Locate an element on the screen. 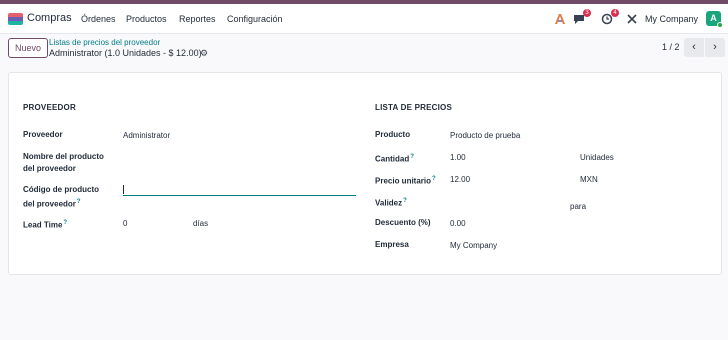 Image resolution: width=728 pixels, height=340 pixels. field-proveedor: Administrator is located at coordinates (146, 135).